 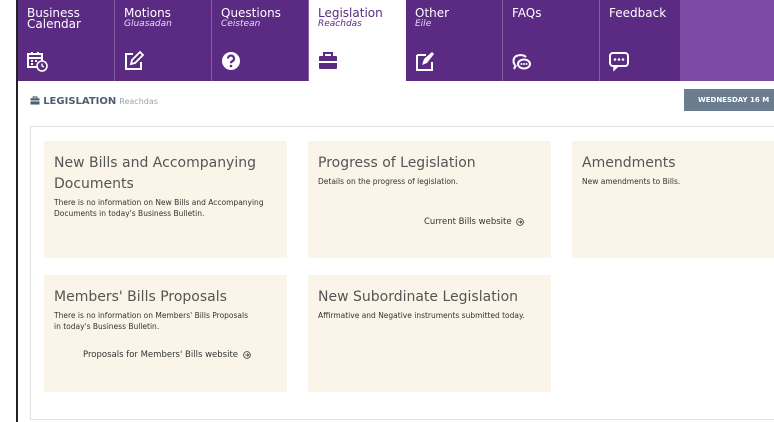 What do you see at coordinates (727, 40) in the screenshot?
I see `nav-empty-area` at bounding box center [727, 40].